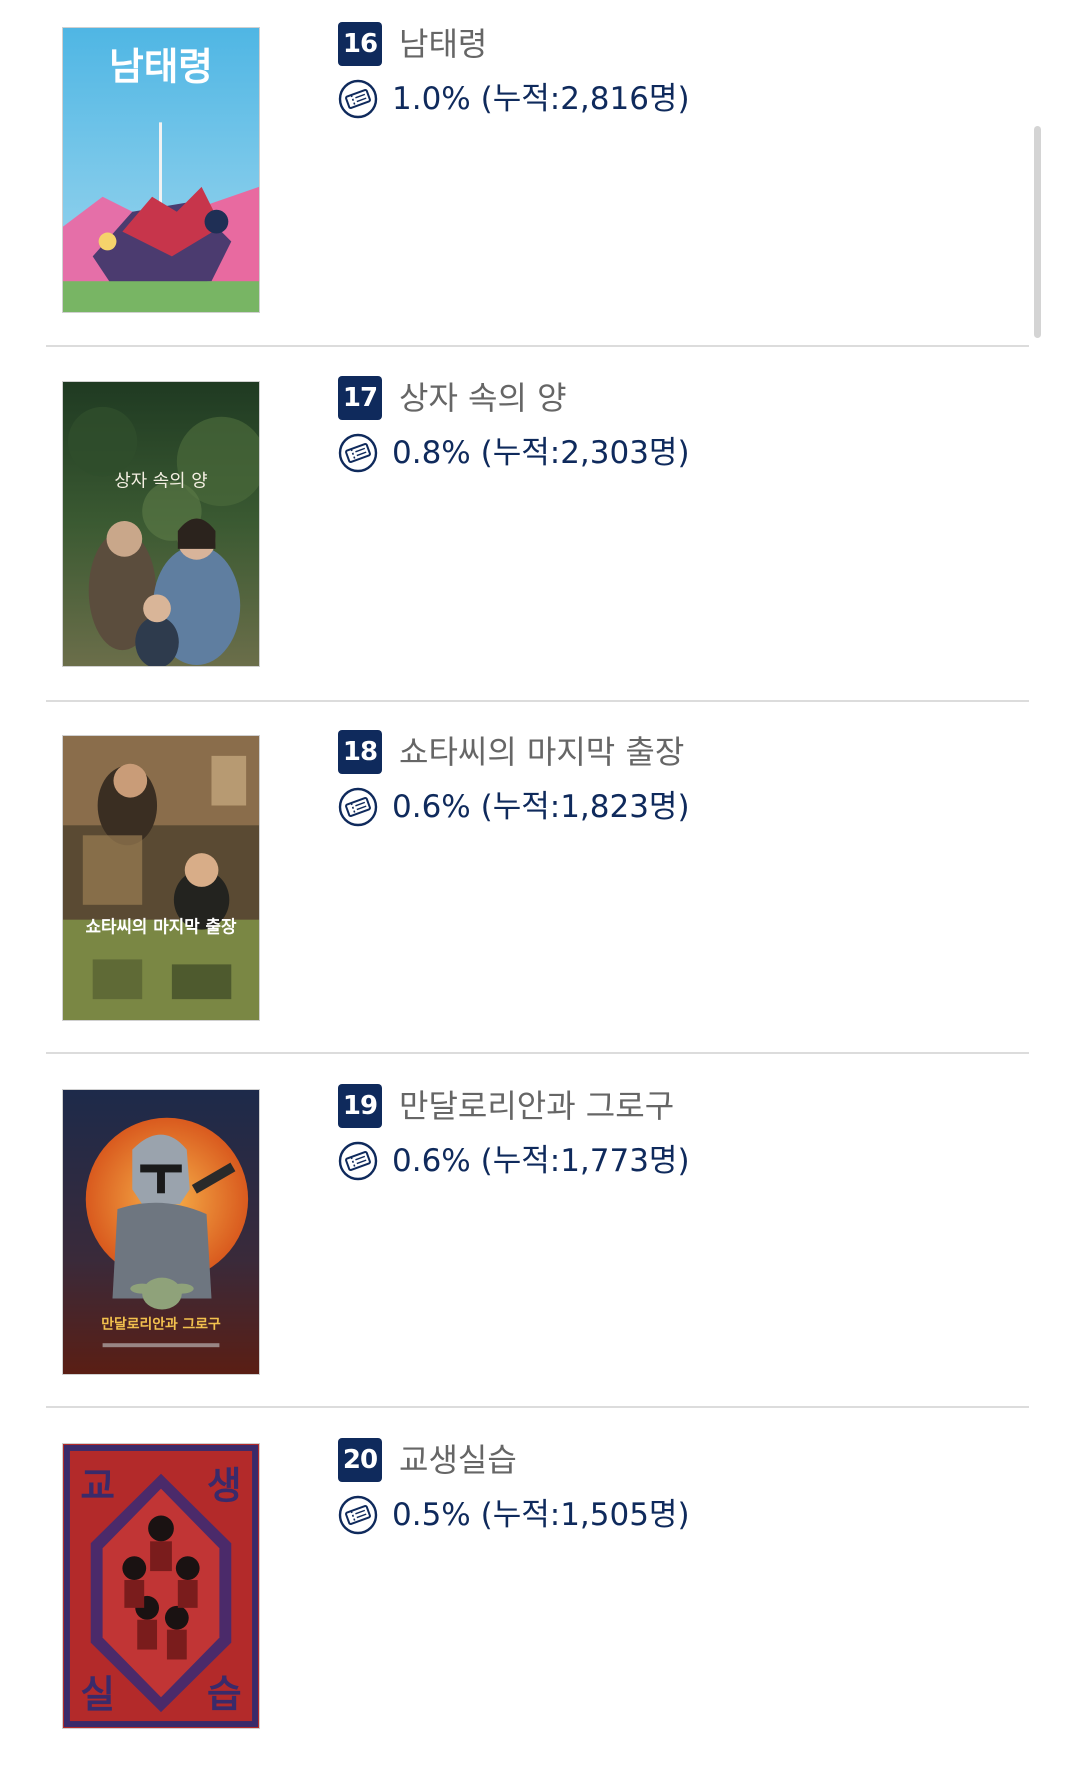 The width and height of the screenshot is (1076, 1770). What do you see at coordinates (160, 480) in the screenshot?
I see `poster-title-text: 상자 속의 양` at bounding box center [160, 480].